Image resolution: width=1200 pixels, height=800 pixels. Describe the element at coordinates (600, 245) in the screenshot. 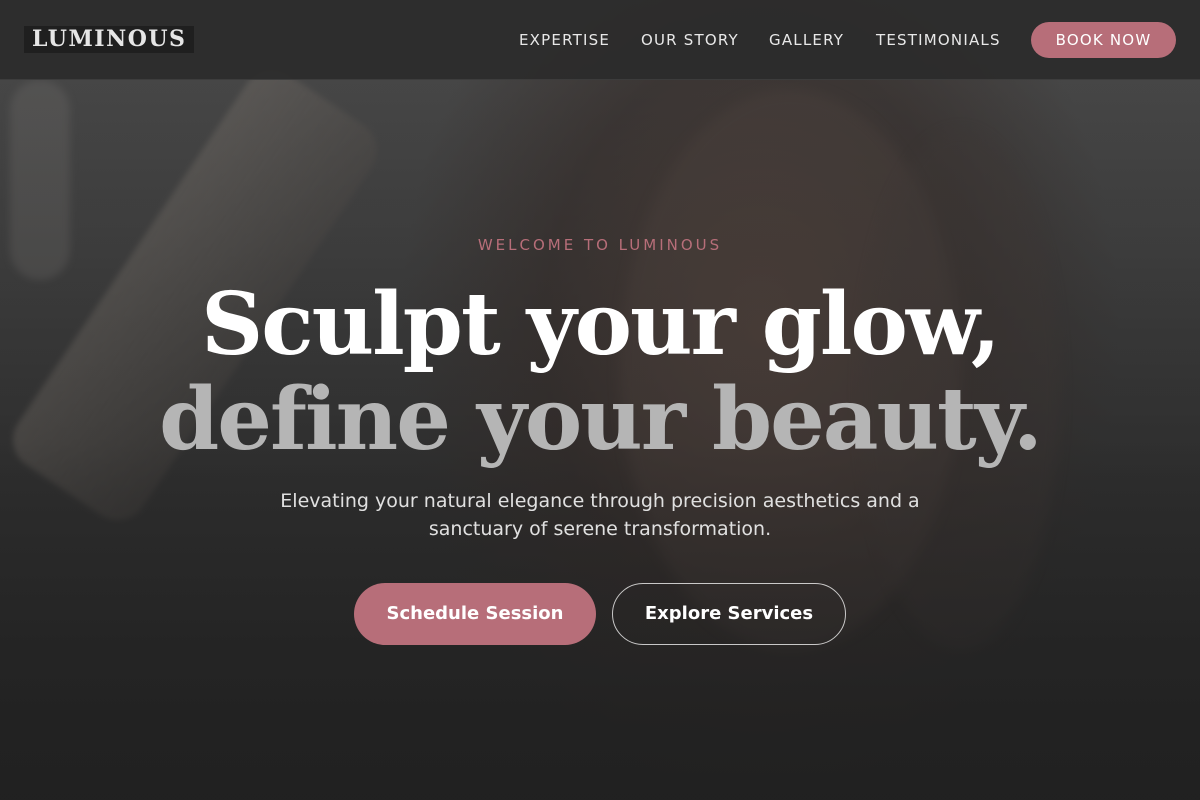

I see `hero-eyebrow: WELCOME TO LUMINOUS` at that location.